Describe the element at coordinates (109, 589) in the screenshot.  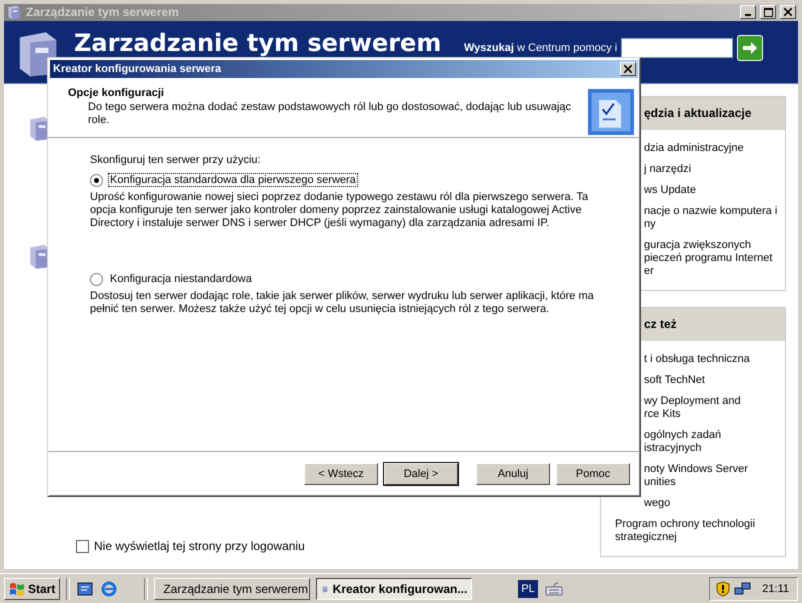
I see `browser-icon` at that location.